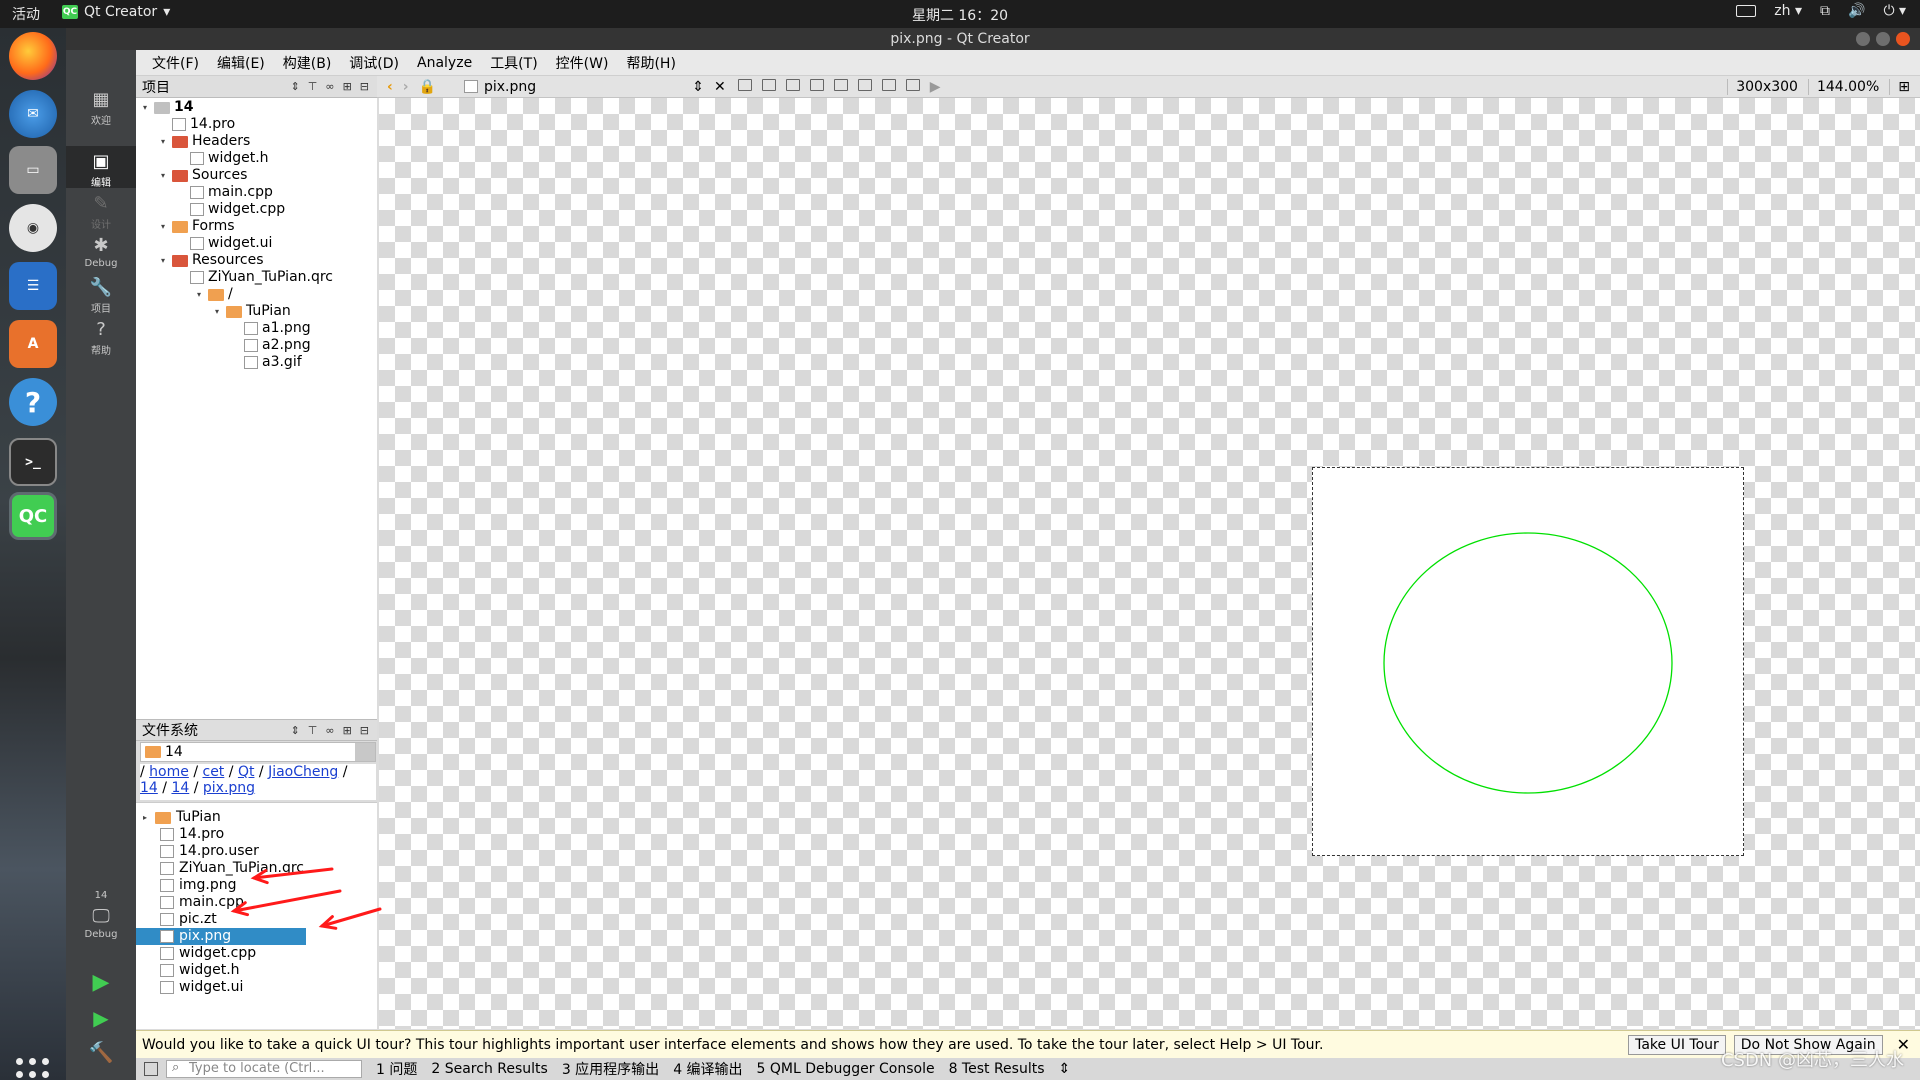 This screenshot has height=1080, width=1920. I want to click on fs-item: pix.png, so click(221, 936).